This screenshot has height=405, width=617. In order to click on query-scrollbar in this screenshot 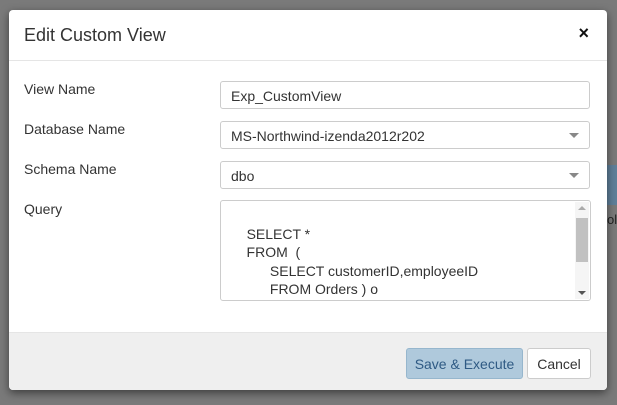, I will do `click(582, 250)`.